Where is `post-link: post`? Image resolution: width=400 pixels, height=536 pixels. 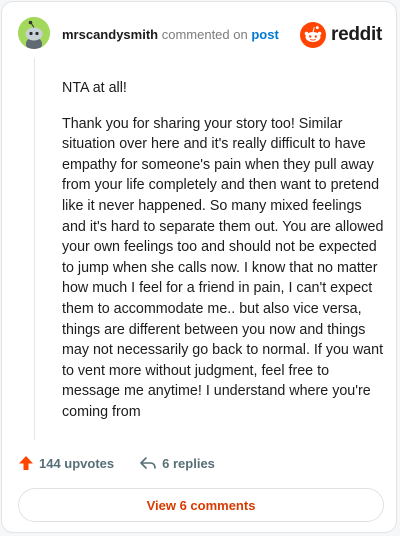
post-link: post is located at coordinates (264, 34).